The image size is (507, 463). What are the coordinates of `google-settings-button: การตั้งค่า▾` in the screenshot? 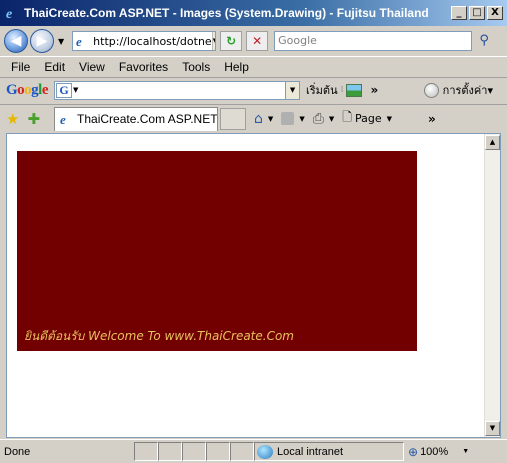 It's located at (458, 90).